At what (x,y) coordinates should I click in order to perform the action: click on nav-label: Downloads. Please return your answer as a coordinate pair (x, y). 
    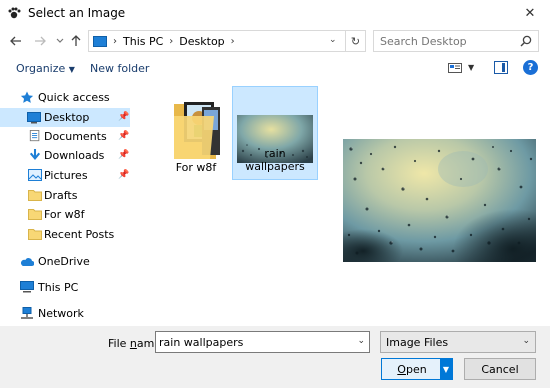
    Looking at the image, I should click on (74, 155).